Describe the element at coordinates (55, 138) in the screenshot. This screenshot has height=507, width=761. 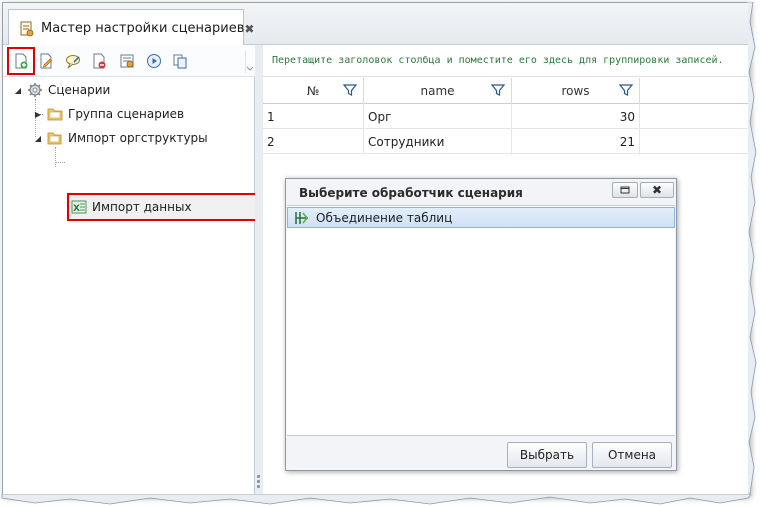
I see `folder-open-icon` at that location.